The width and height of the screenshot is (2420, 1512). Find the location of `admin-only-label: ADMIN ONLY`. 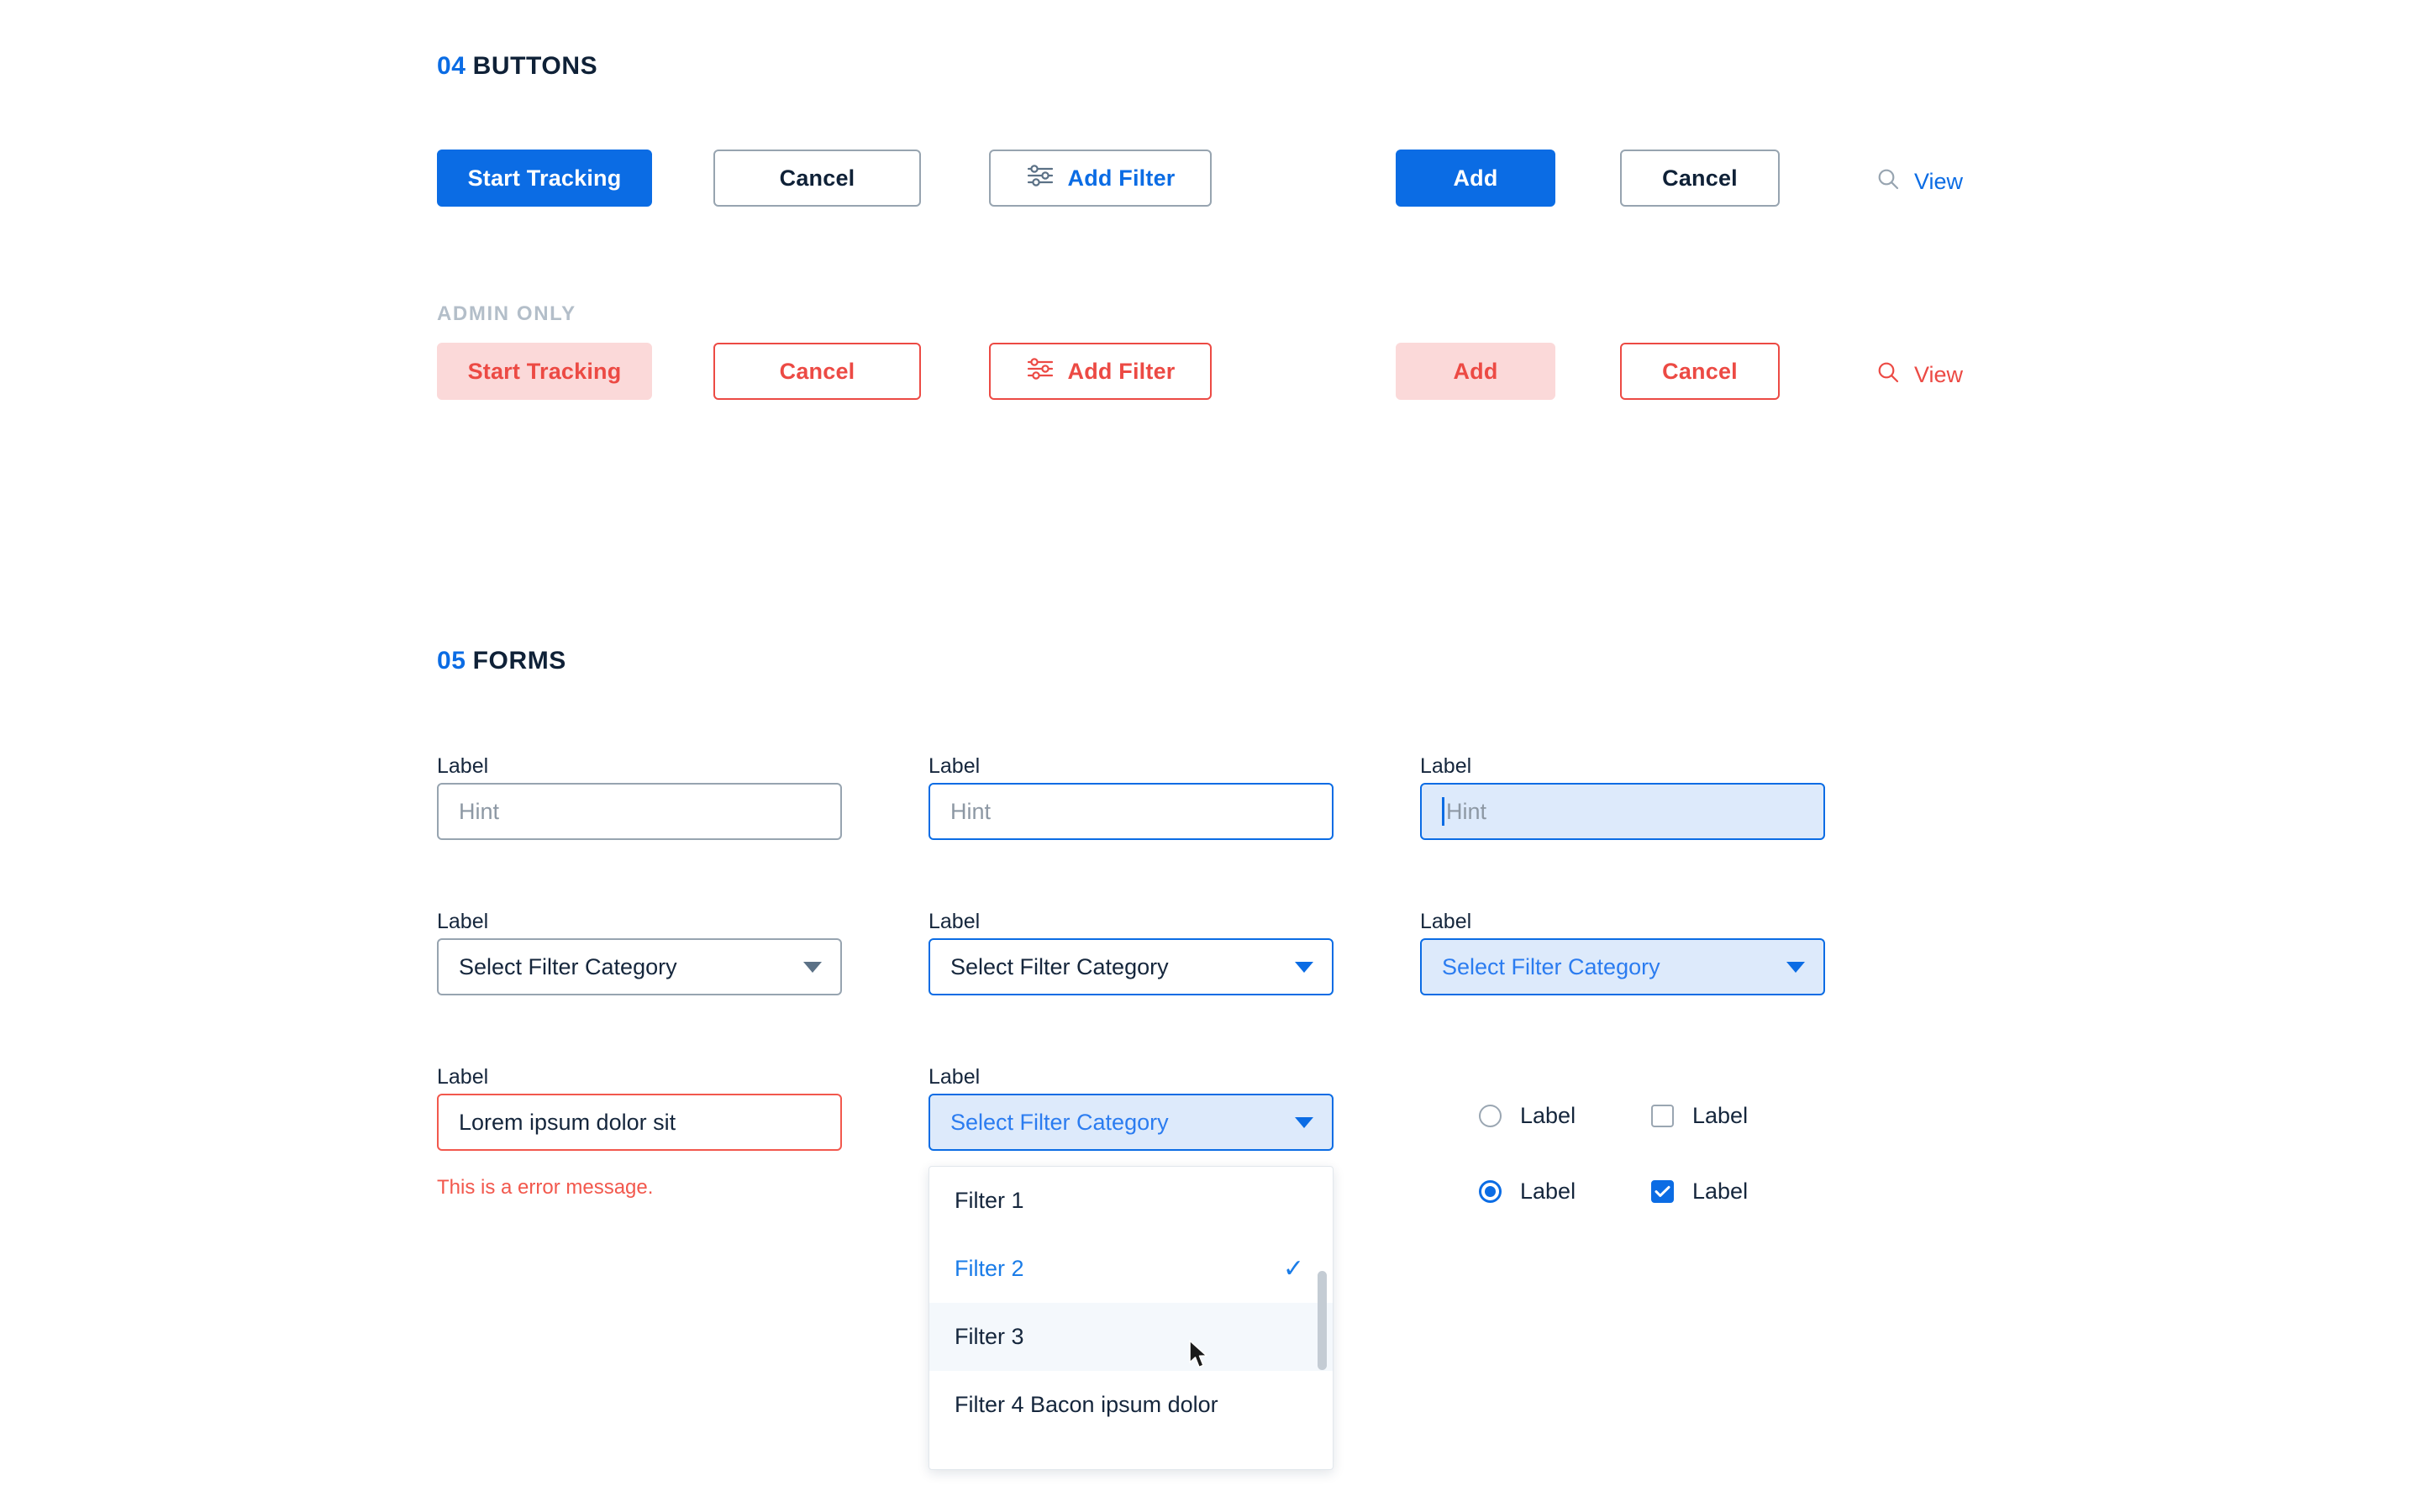

admin-only-label: ADMIN ONLY is located at coordinates (507, 313).